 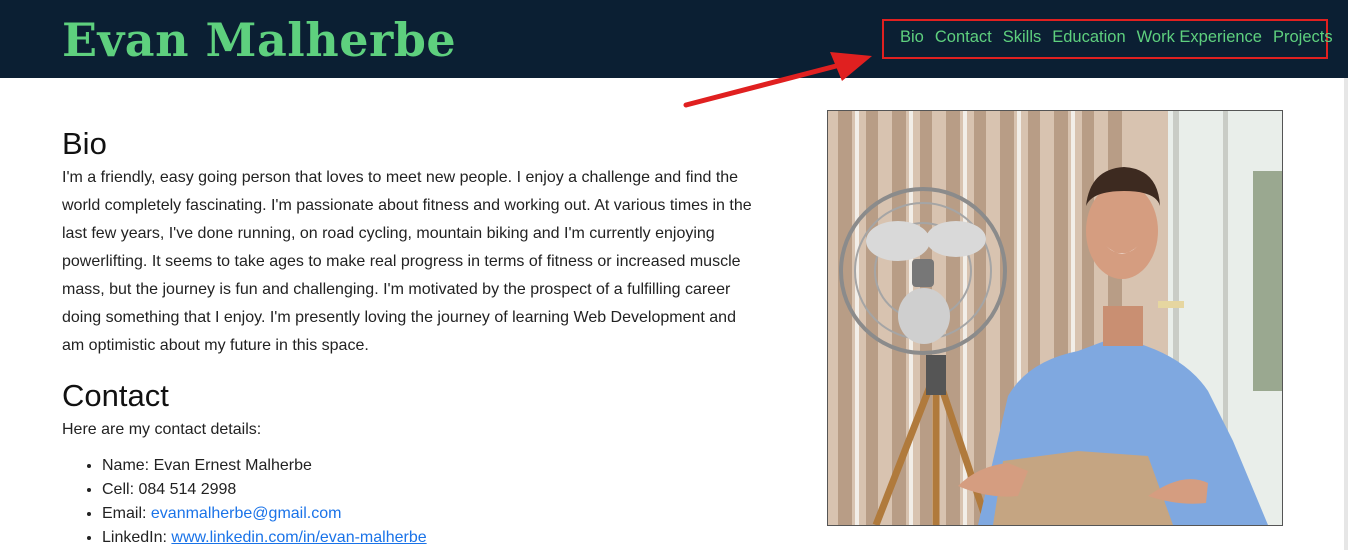 What do you see at coordinates (1088, 37) in the screenshot?
I see `nav-link-education: Education` at bounding box center [1088, 37].